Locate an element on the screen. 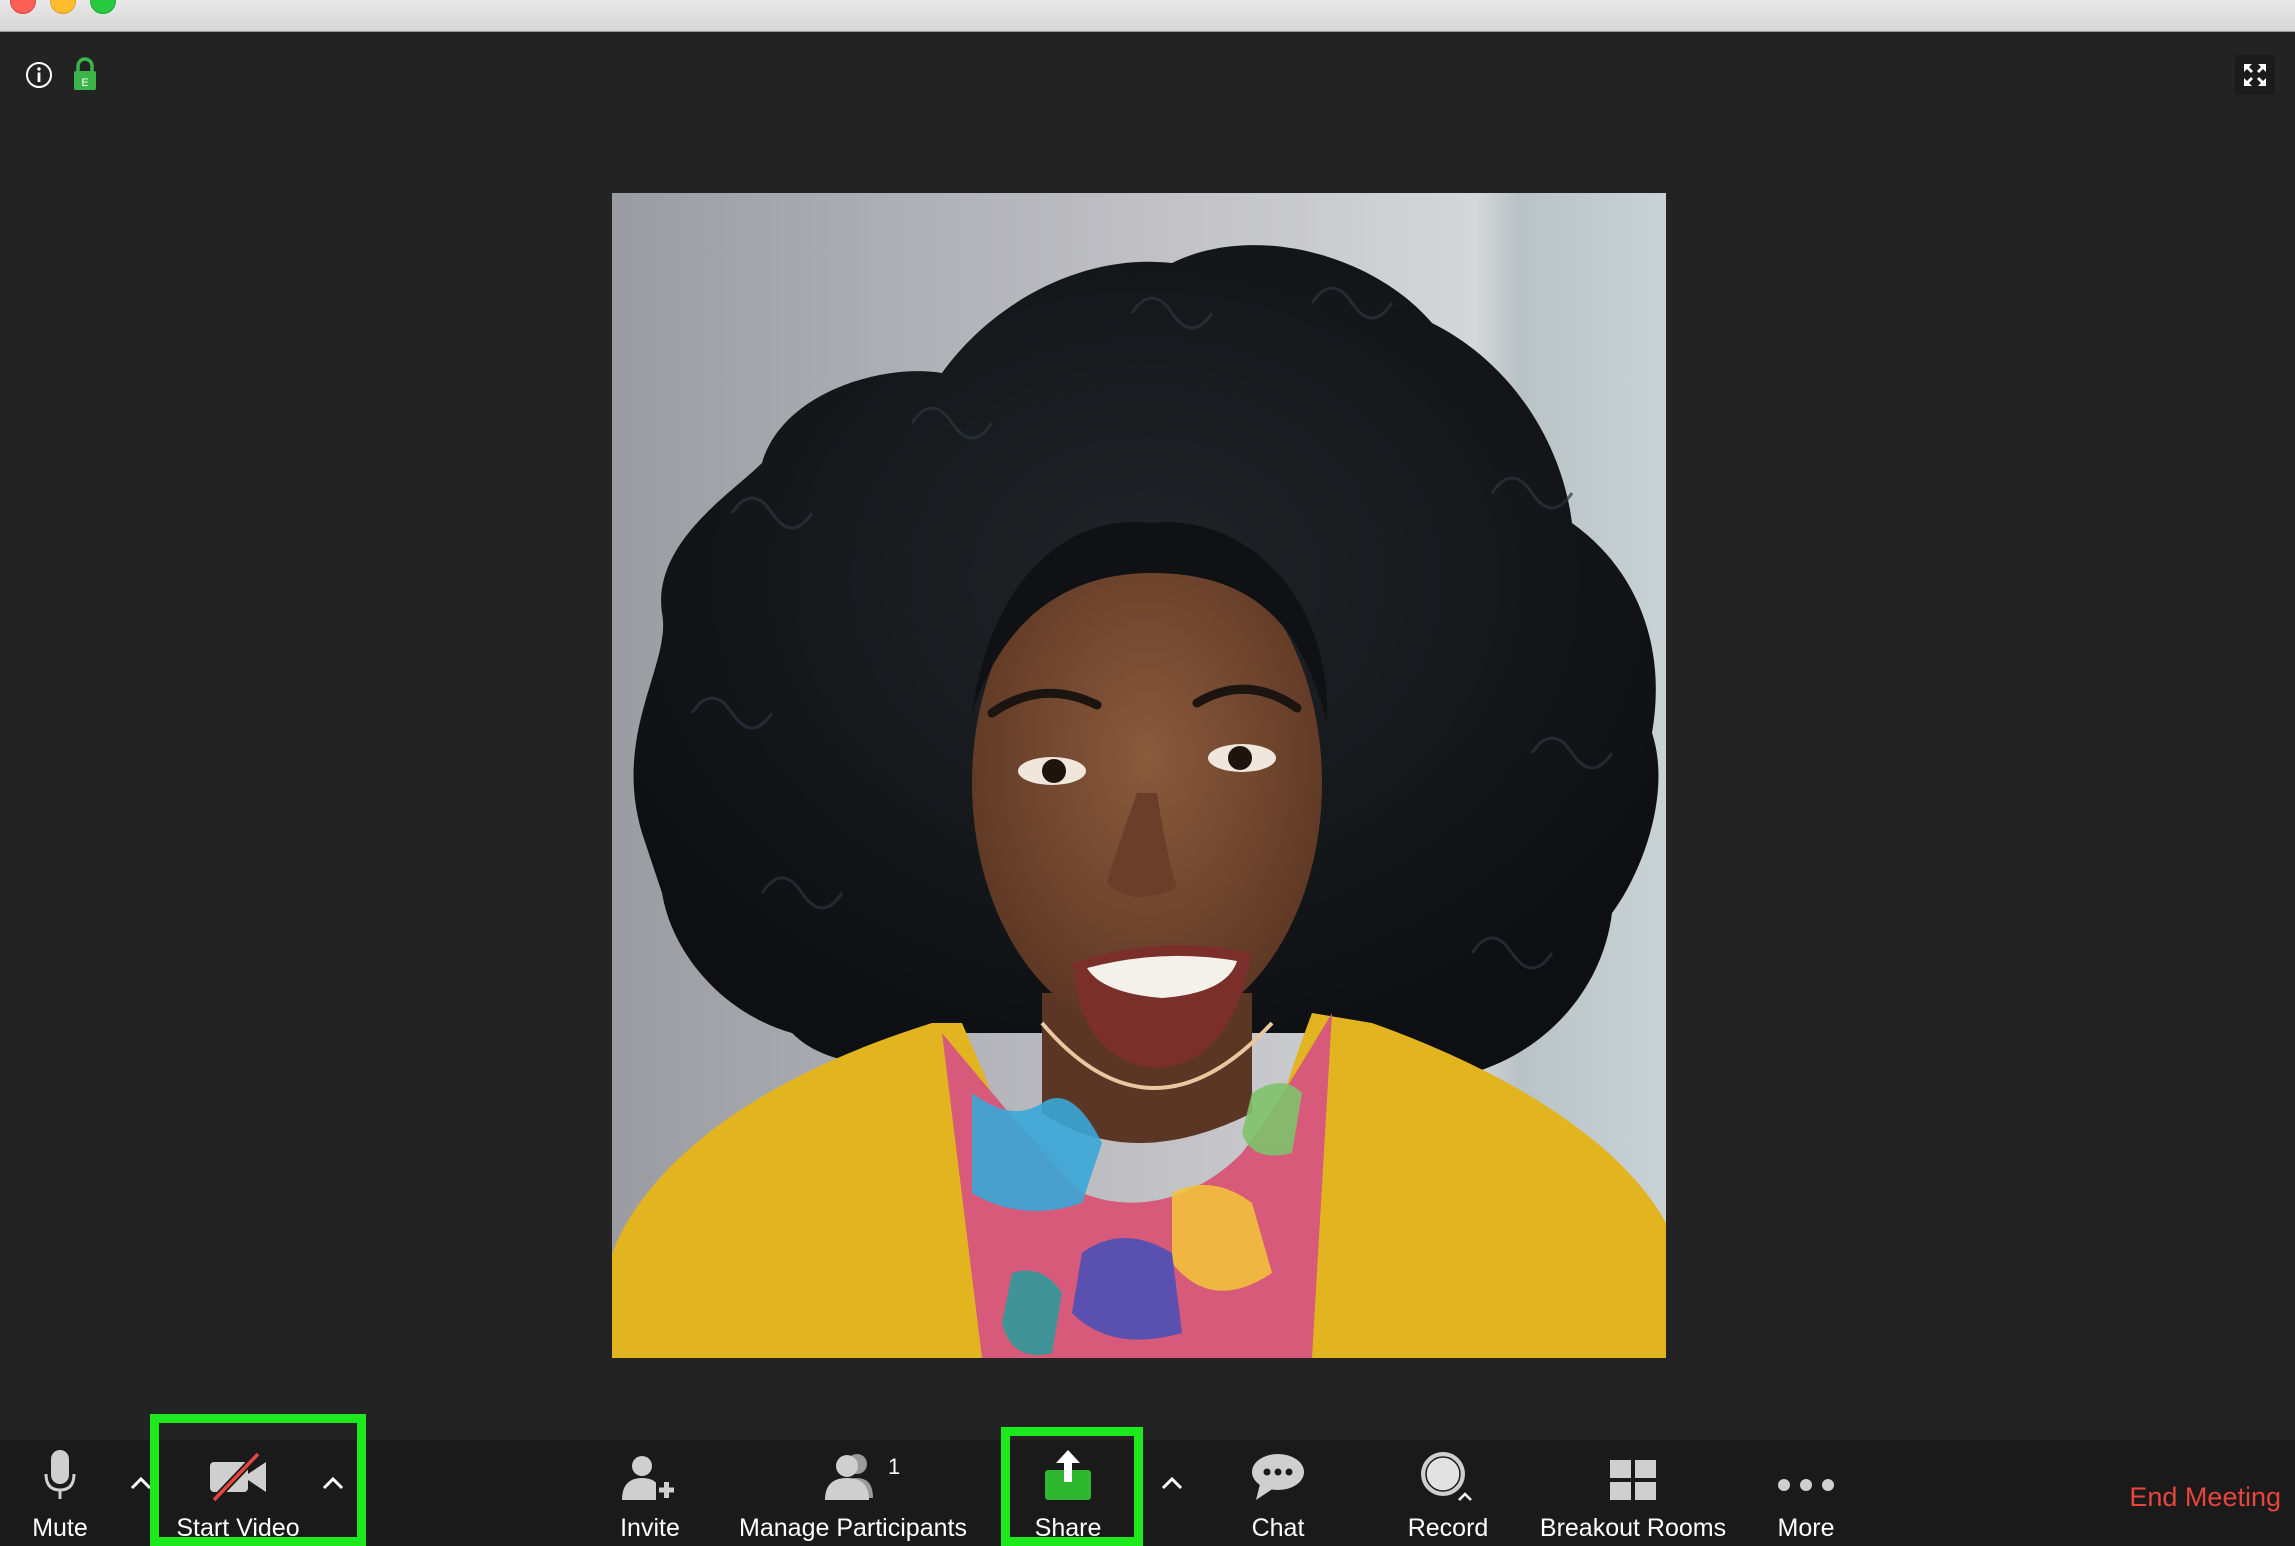 The image size is (2295, 1546). manage-participants-button: Manage Participants is located at coordinates (853, 1493).